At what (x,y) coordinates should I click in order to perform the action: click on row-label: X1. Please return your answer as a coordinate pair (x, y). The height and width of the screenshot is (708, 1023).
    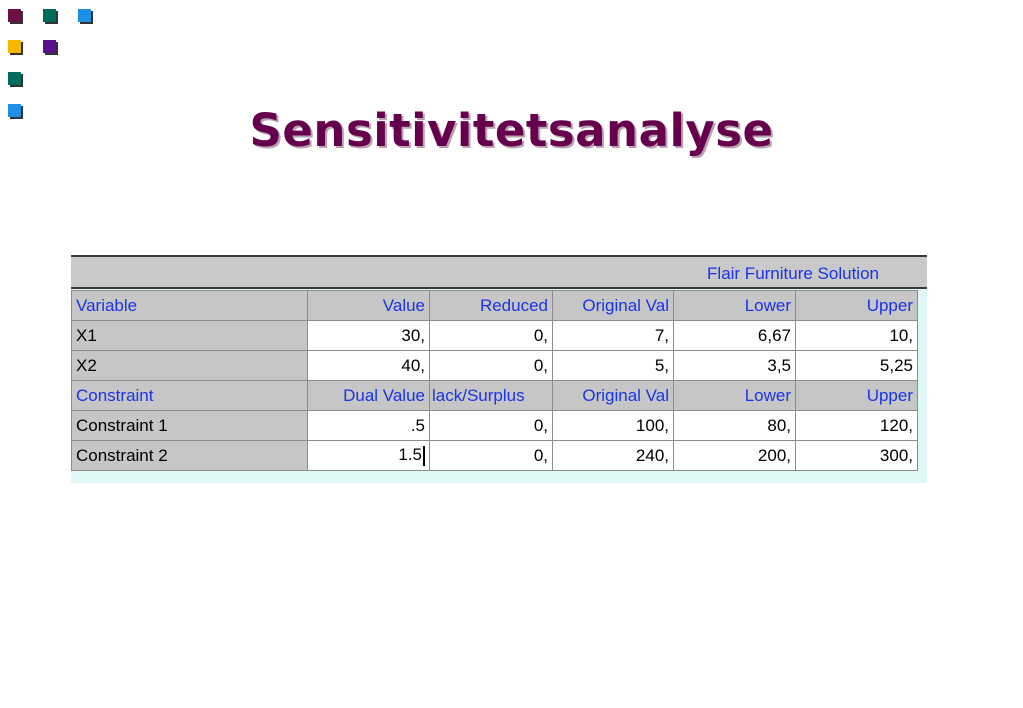
    Looking at the image, I should click on (189, 335).